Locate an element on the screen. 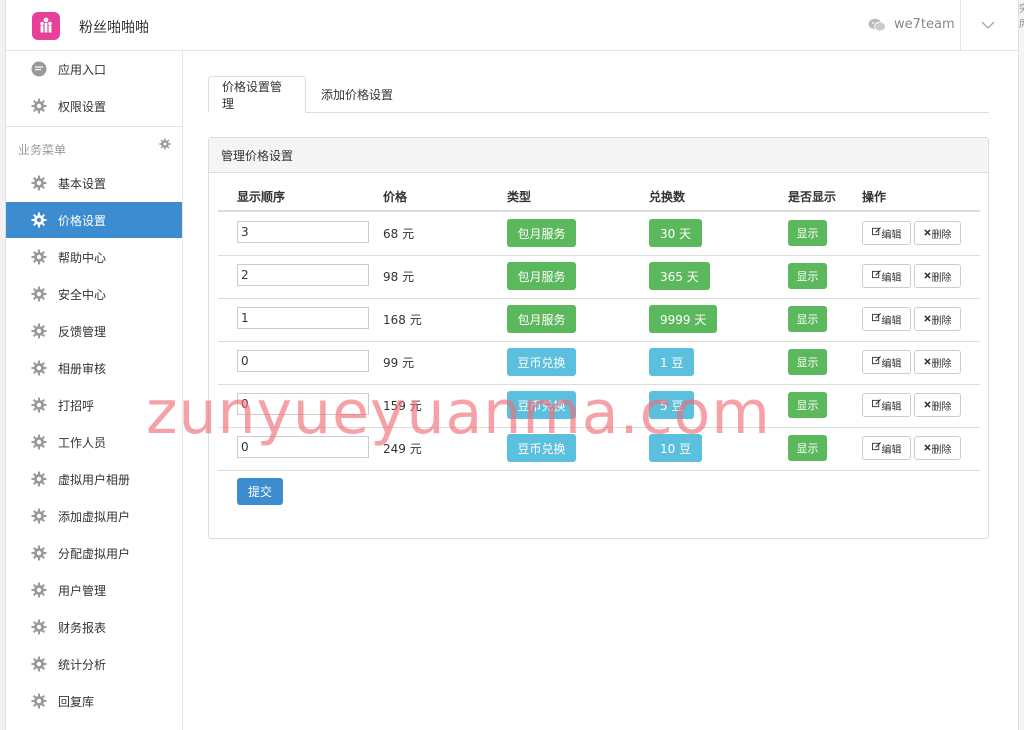  tab-label: 添加价格设置 is located at coordinates (357, 94).